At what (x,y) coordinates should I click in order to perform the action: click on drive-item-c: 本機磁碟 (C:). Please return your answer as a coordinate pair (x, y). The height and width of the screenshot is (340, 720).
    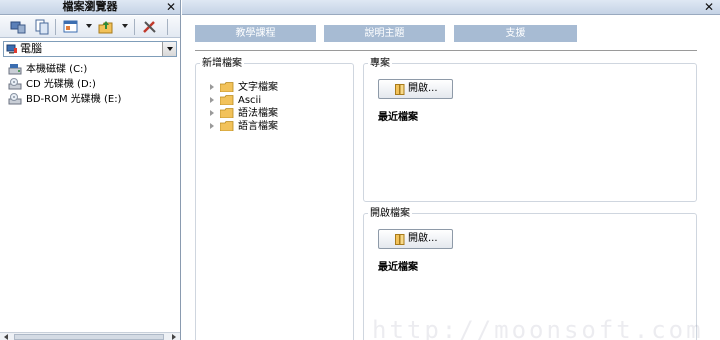
    Looking at the image, I should click on (90, 69).